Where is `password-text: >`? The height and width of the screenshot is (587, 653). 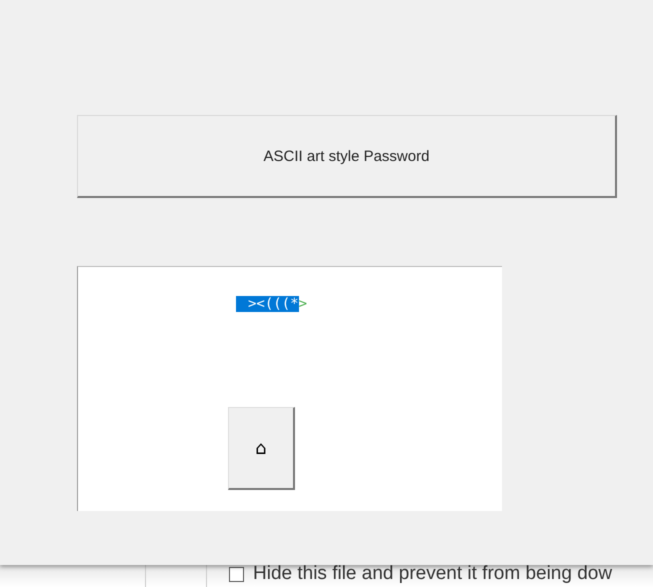
password-text: > is located at coordinates (303, 304).